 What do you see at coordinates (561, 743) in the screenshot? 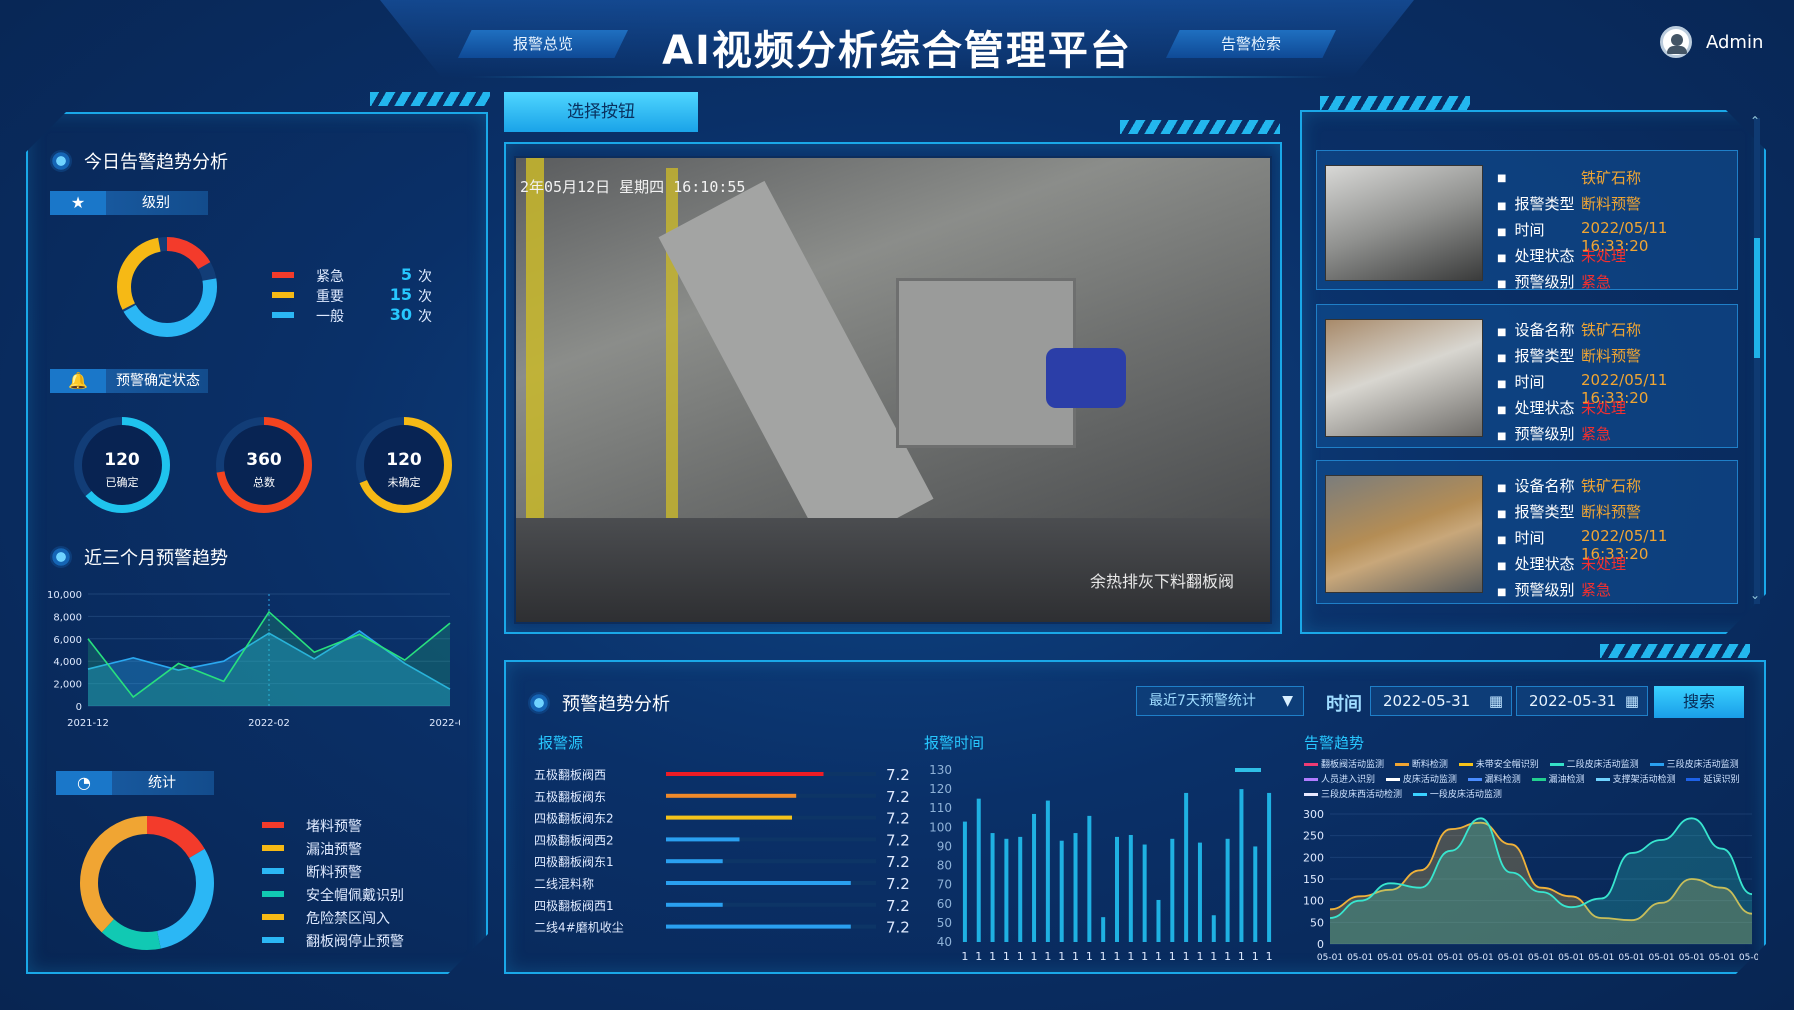
I see `source-title: 报警源` at bounding box center [561, 743].